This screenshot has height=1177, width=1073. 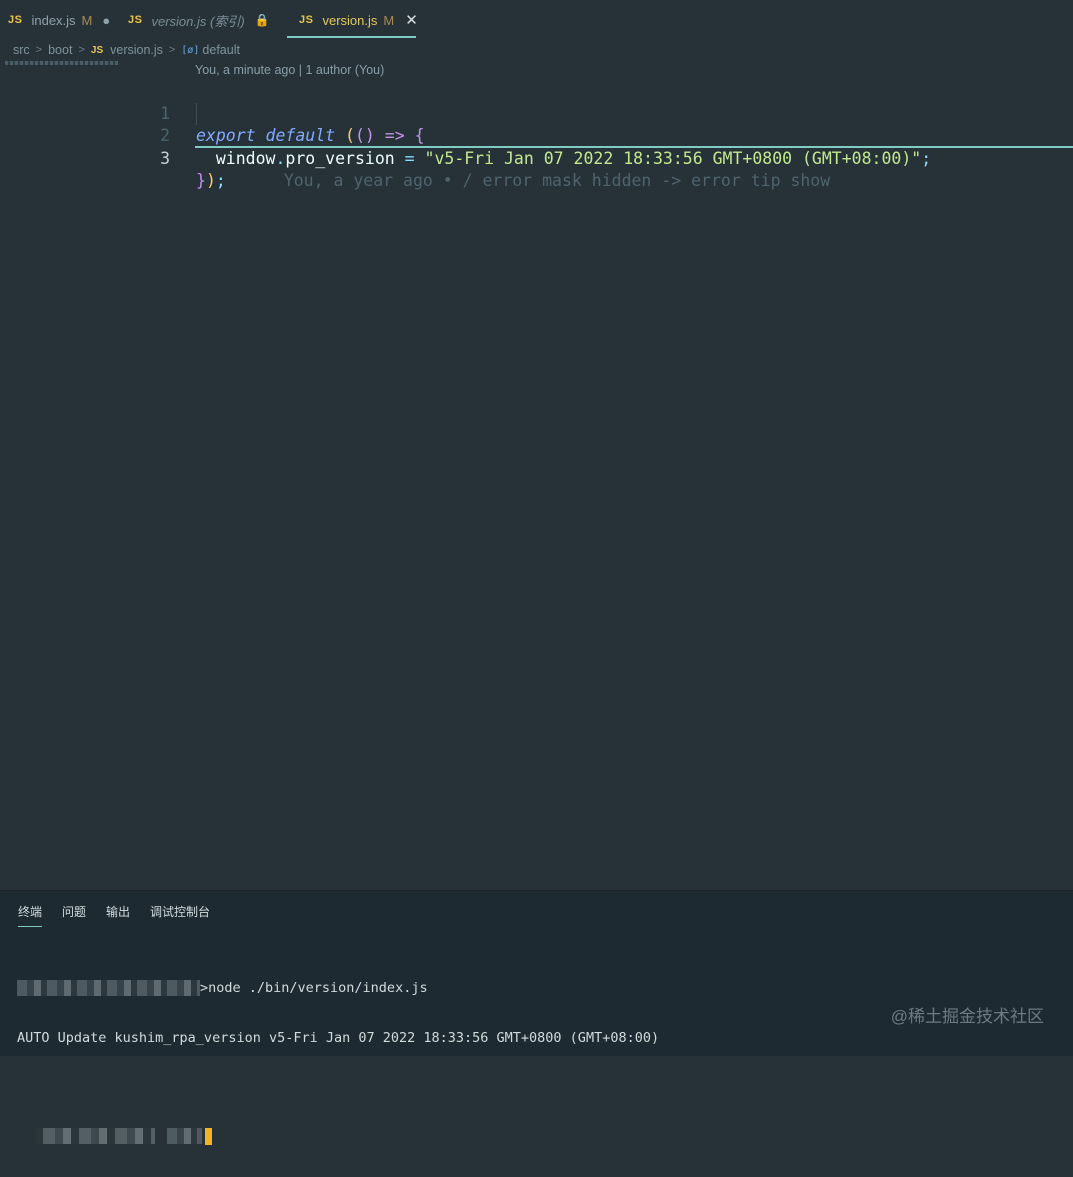 I want to click on breadcrumb: src > boot > JS version.js > [ø] default, so click(x=120, y=50).